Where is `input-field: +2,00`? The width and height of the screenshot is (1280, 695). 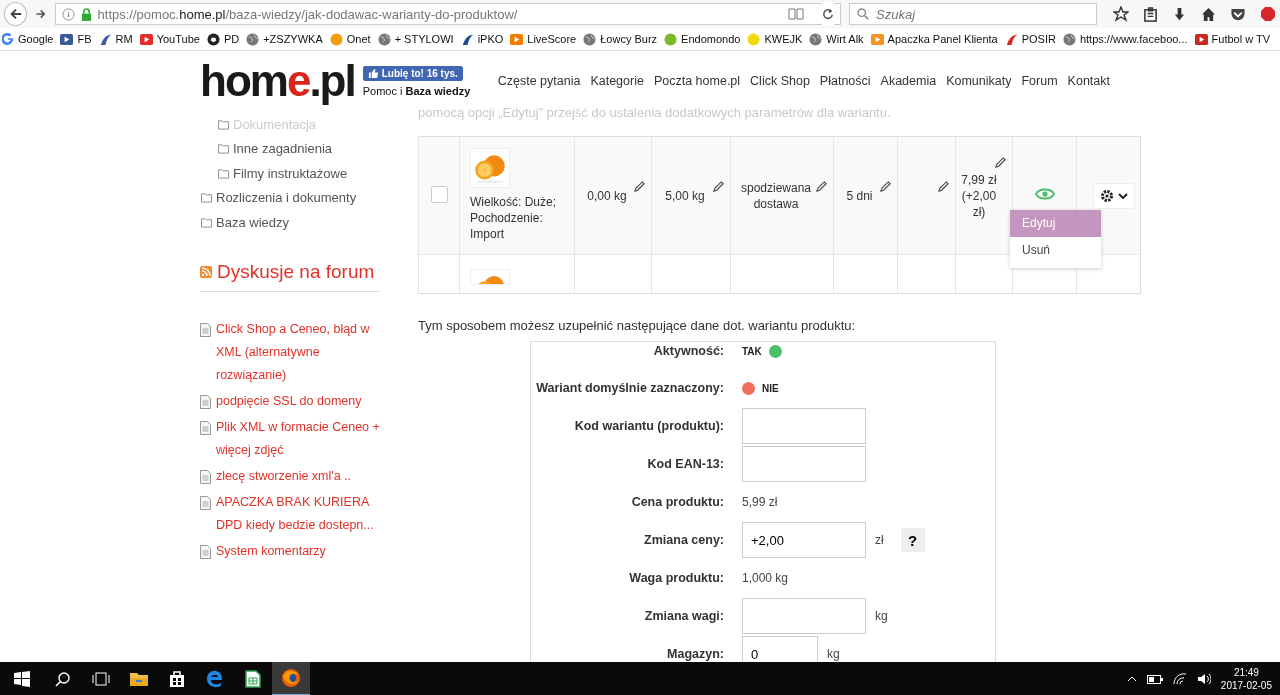 input-field: +2,00 is located at coordinates (804, 540).